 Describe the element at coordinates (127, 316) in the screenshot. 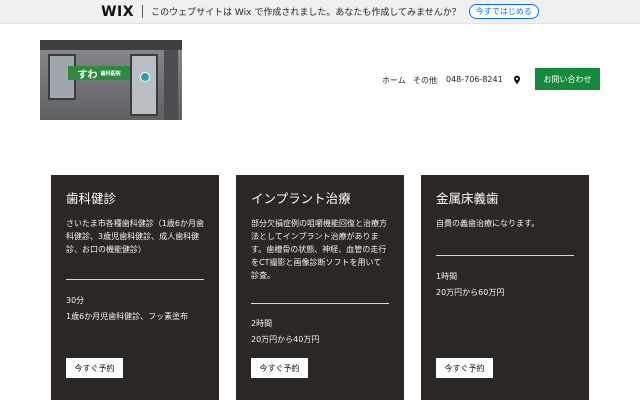

I see `service-price: 1歳6か月児歯科健診、フッ素塗布` at that location.